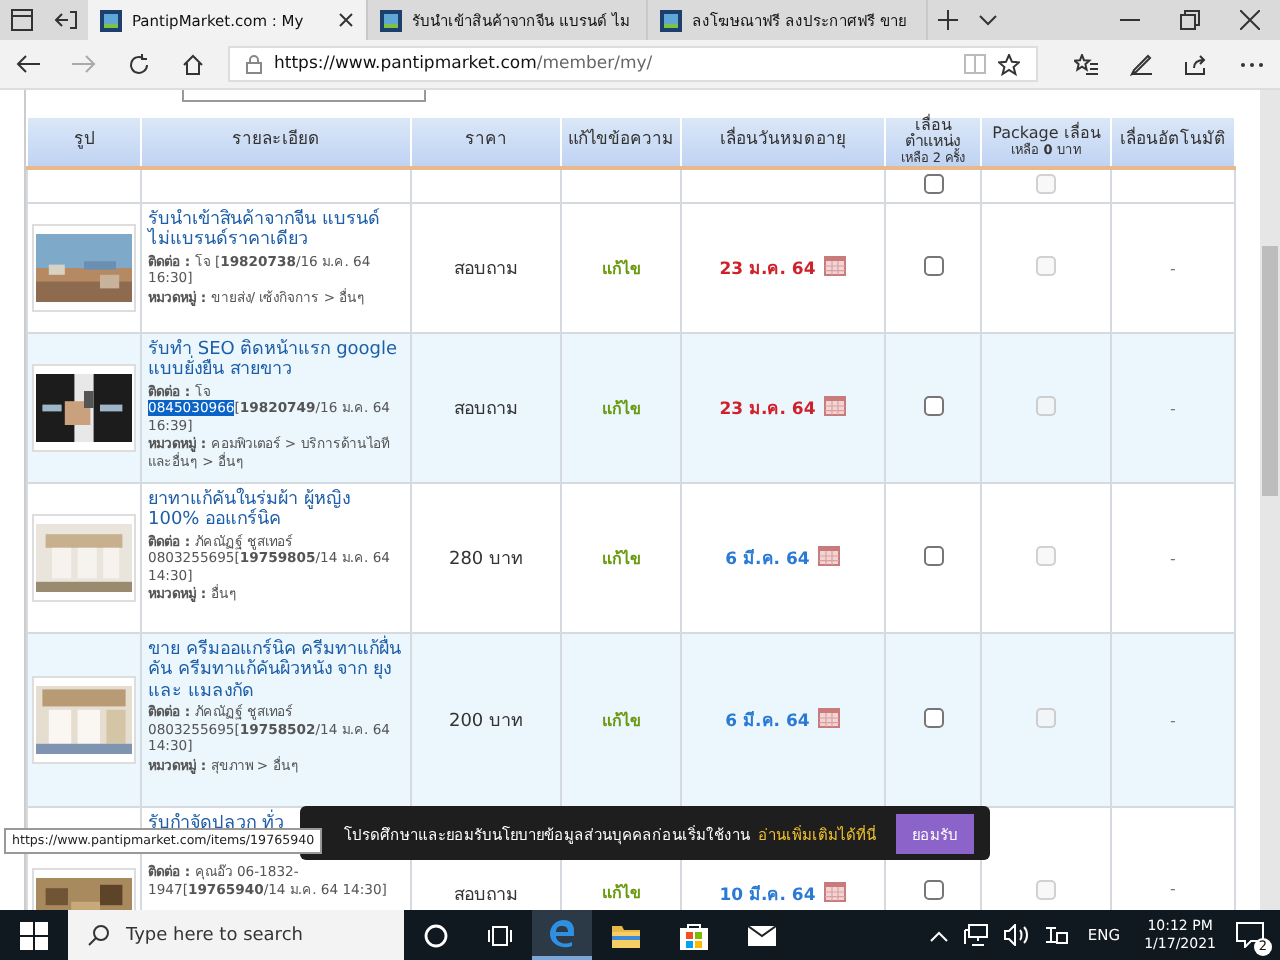  I want to click on edge-taskbar-button, so click(562, 935).